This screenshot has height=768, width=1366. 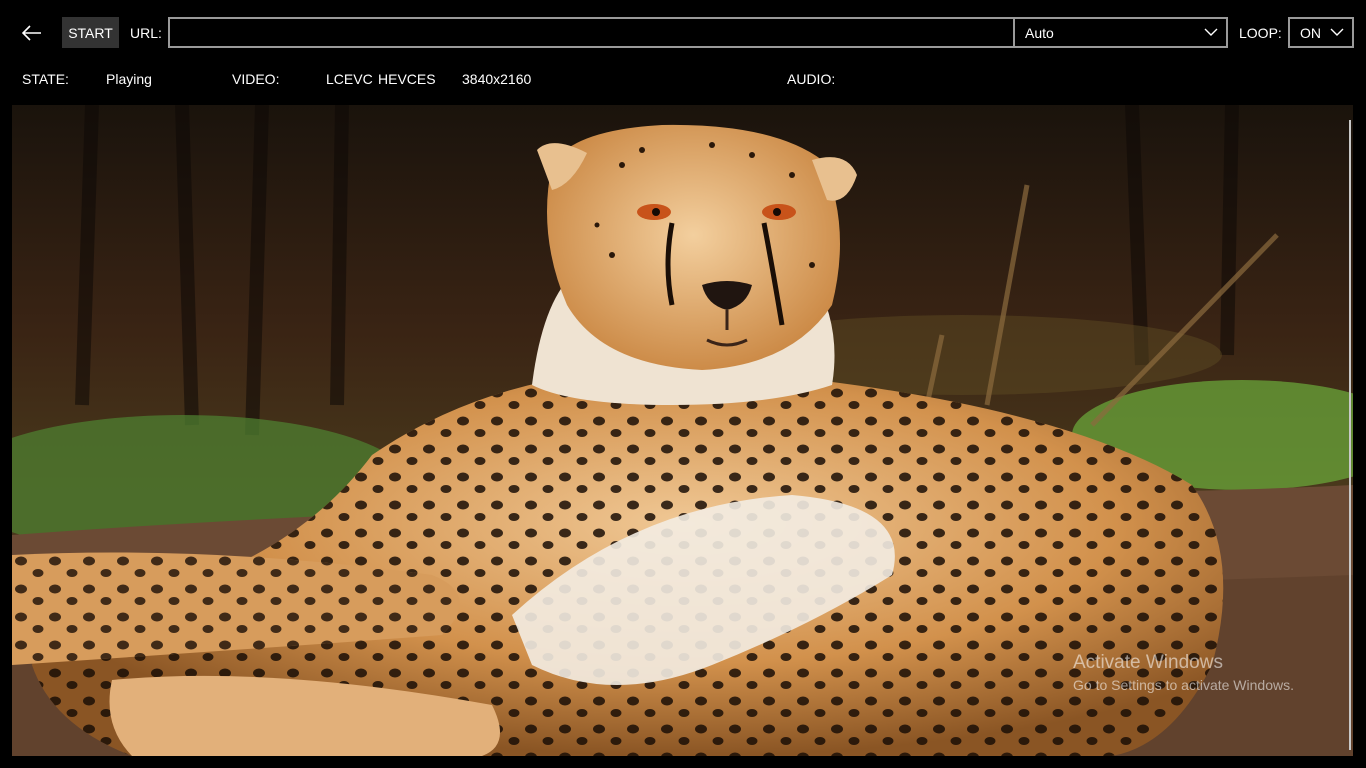 What do you see at coordinates (1120, 32) in the screenshot?
I see `quality-select: Auto` at bounding box center [1120, 32].